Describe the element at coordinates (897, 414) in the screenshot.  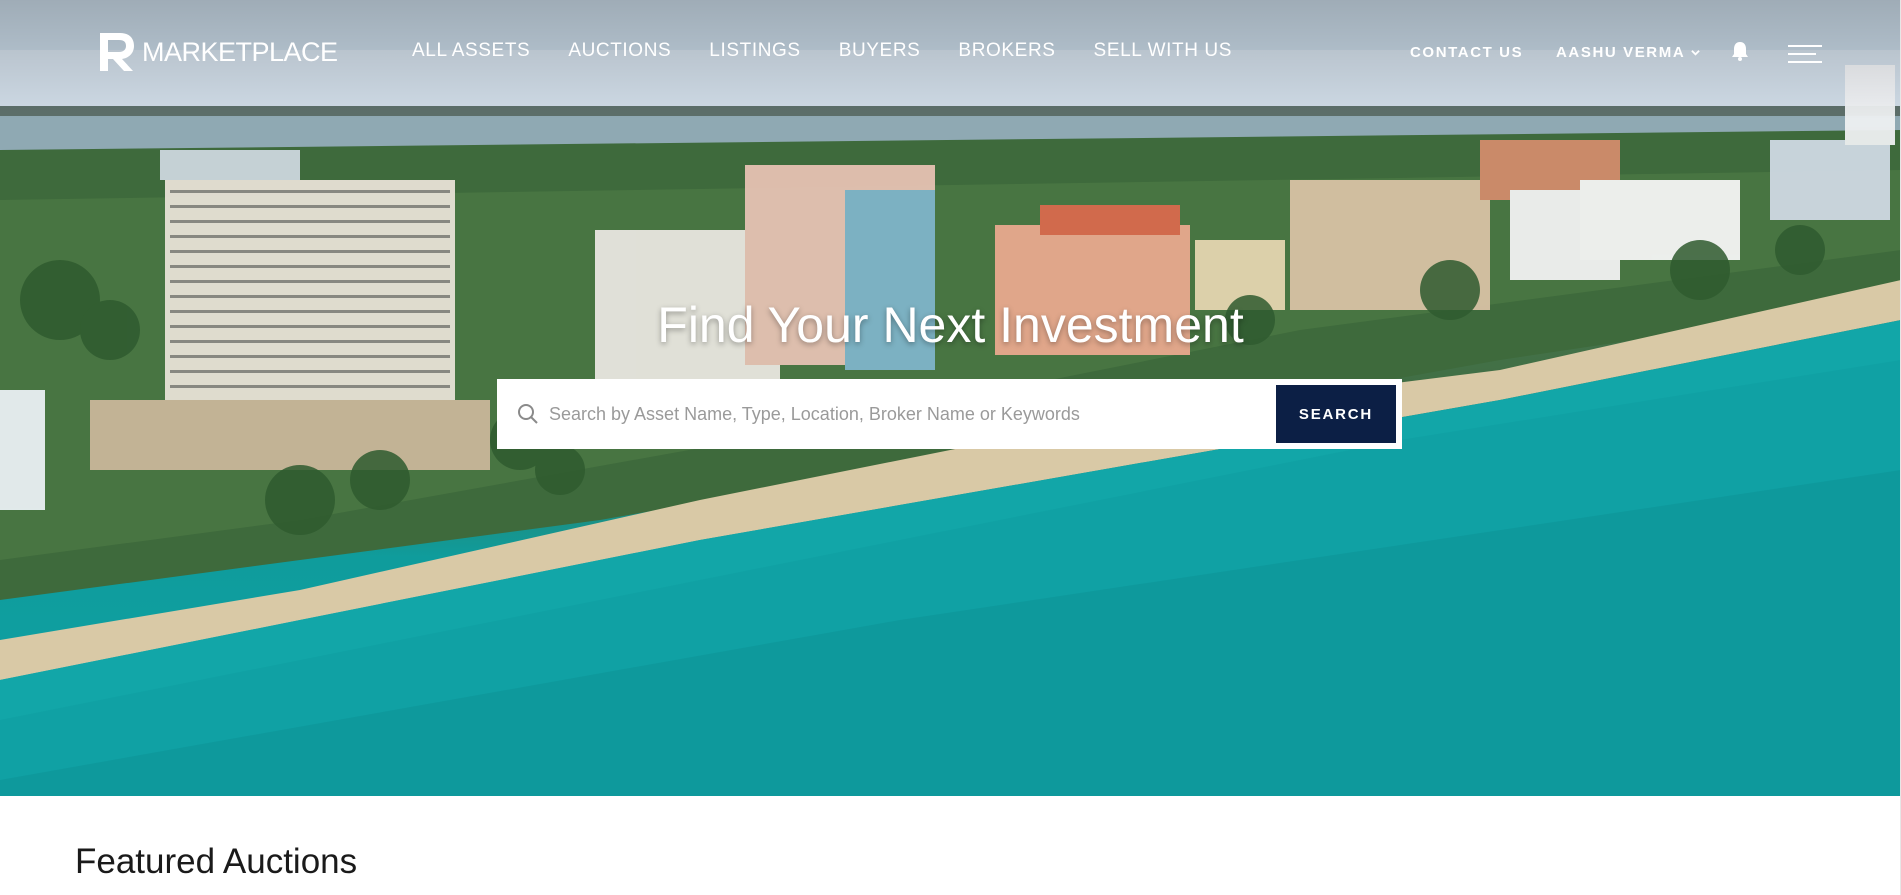
I see `search-input` at that location.